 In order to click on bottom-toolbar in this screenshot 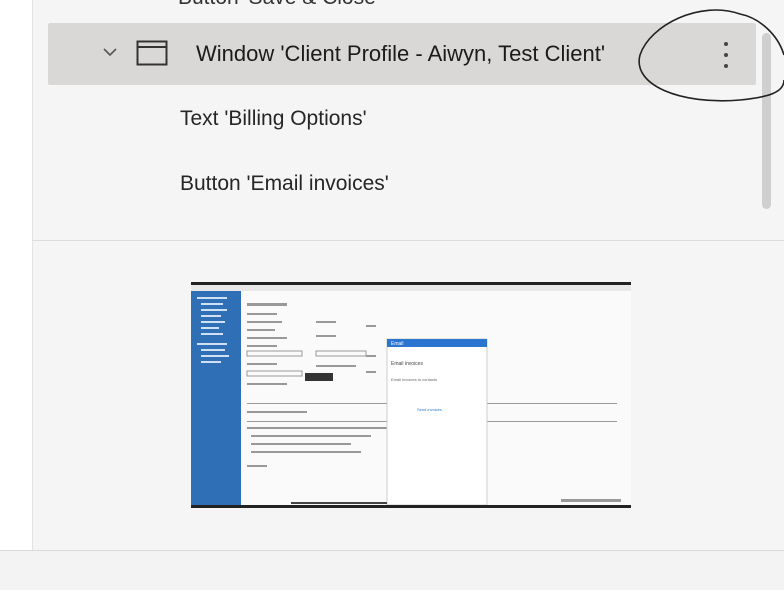, I will do `click(392, 570)`.